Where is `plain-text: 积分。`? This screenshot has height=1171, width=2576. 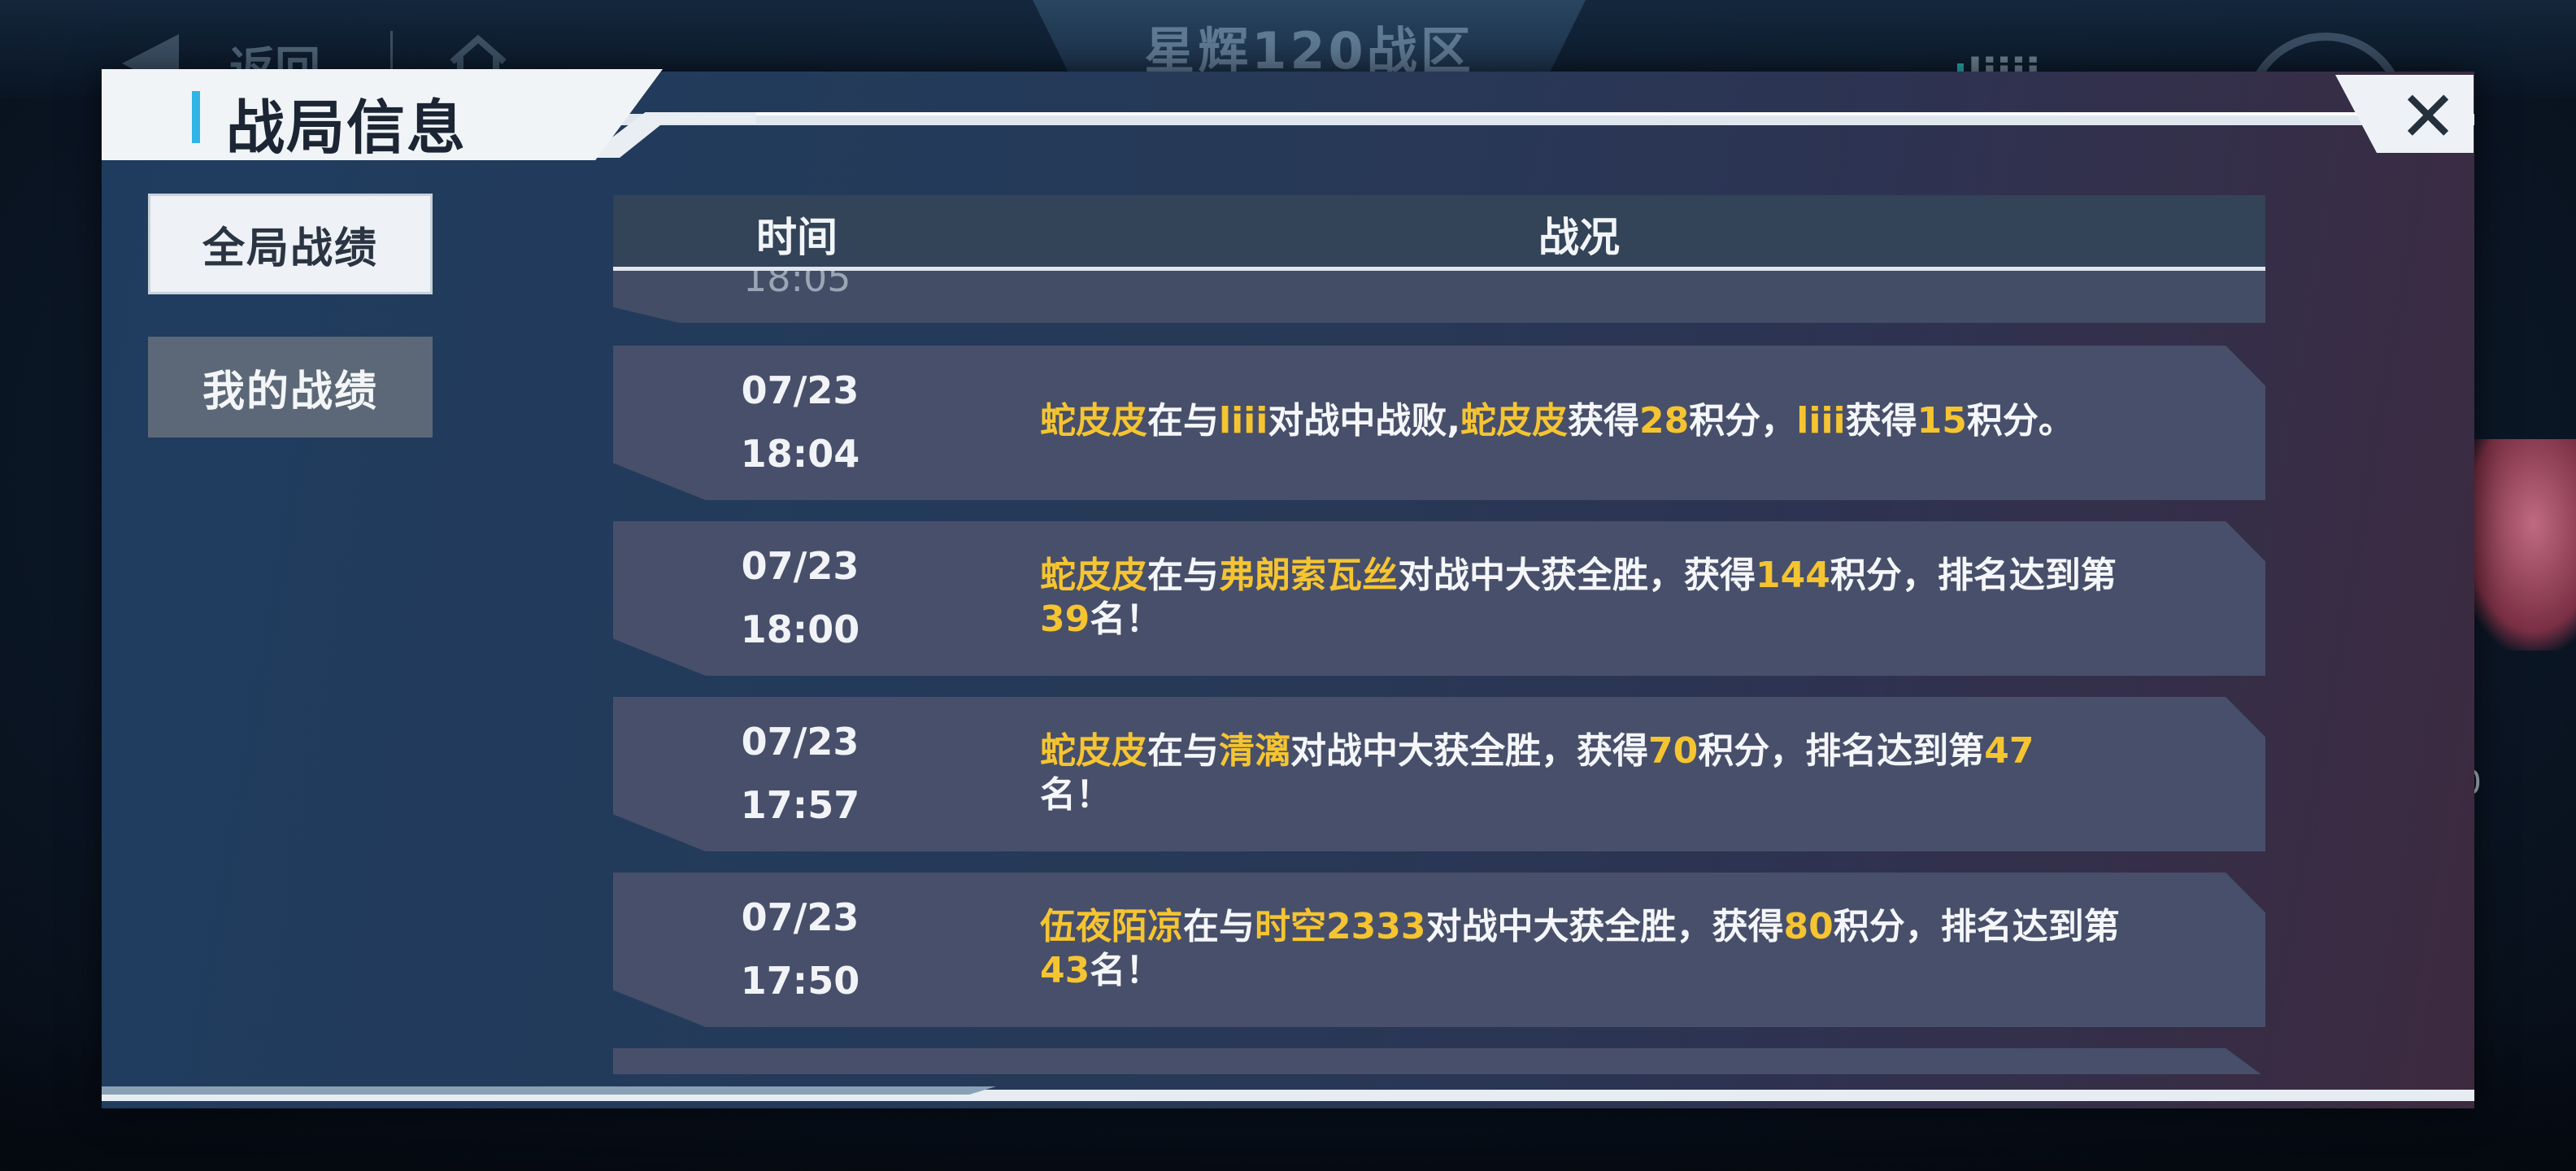 plain-text: 积分。 is located at coordinates (2020, 421).